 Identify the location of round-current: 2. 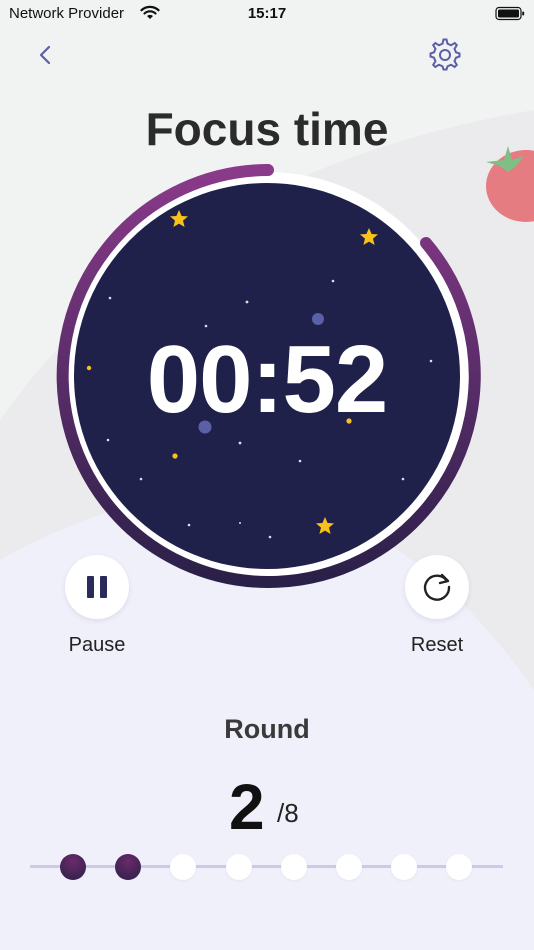
(247, 807).